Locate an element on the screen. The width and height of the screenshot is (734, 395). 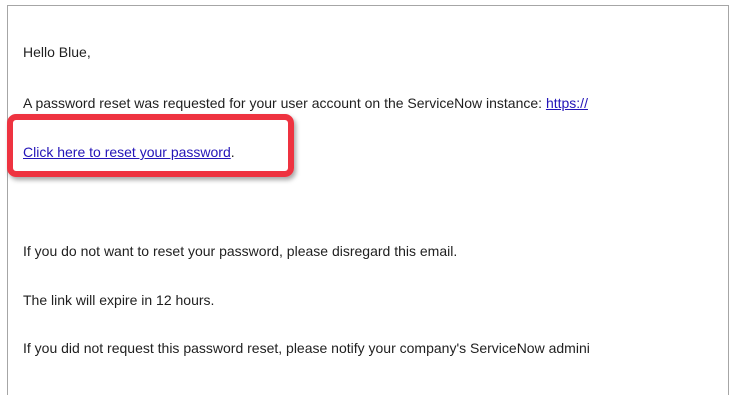
reset-paragraph: Click here to reset your password. is located at coordinates (129, 152).